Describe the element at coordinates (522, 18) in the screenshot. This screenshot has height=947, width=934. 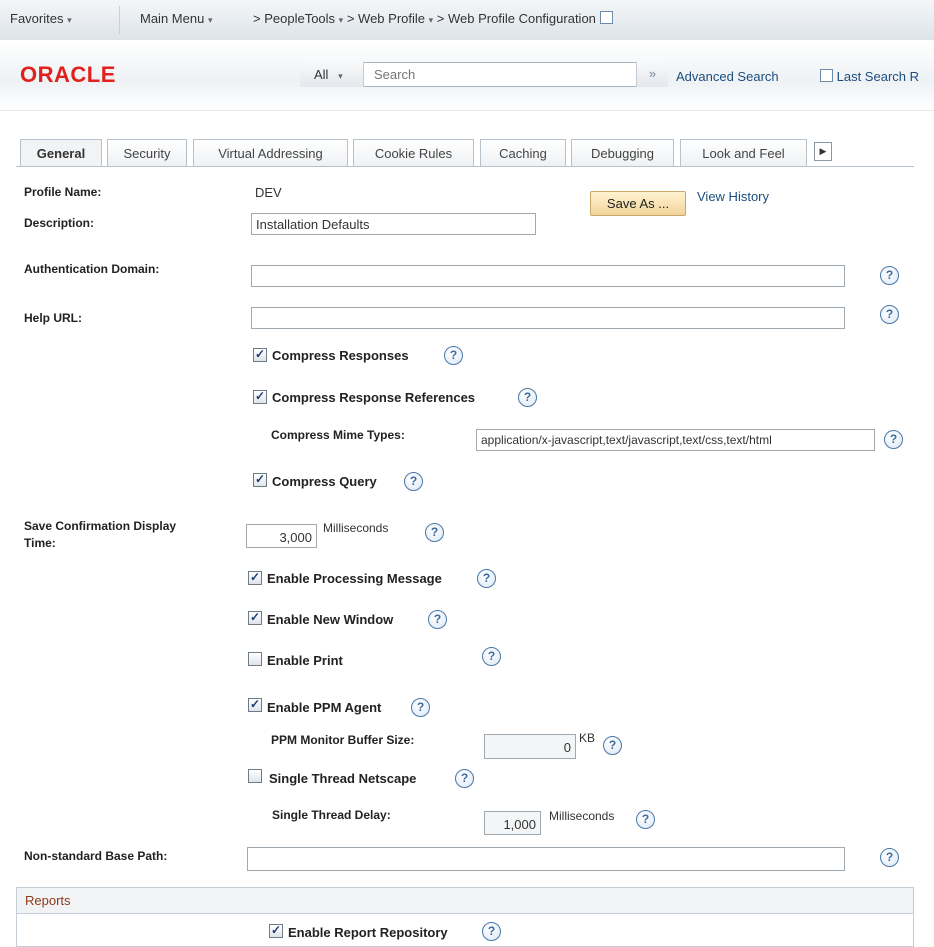
I see `breadcrumb-web-profile-configuration: Web Profile Configuration` at that location.